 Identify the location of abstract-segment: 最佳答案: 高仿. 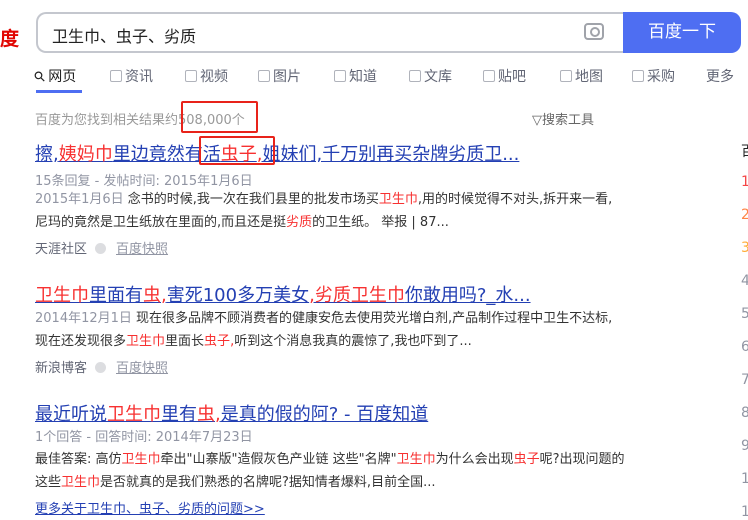
(78, 459).